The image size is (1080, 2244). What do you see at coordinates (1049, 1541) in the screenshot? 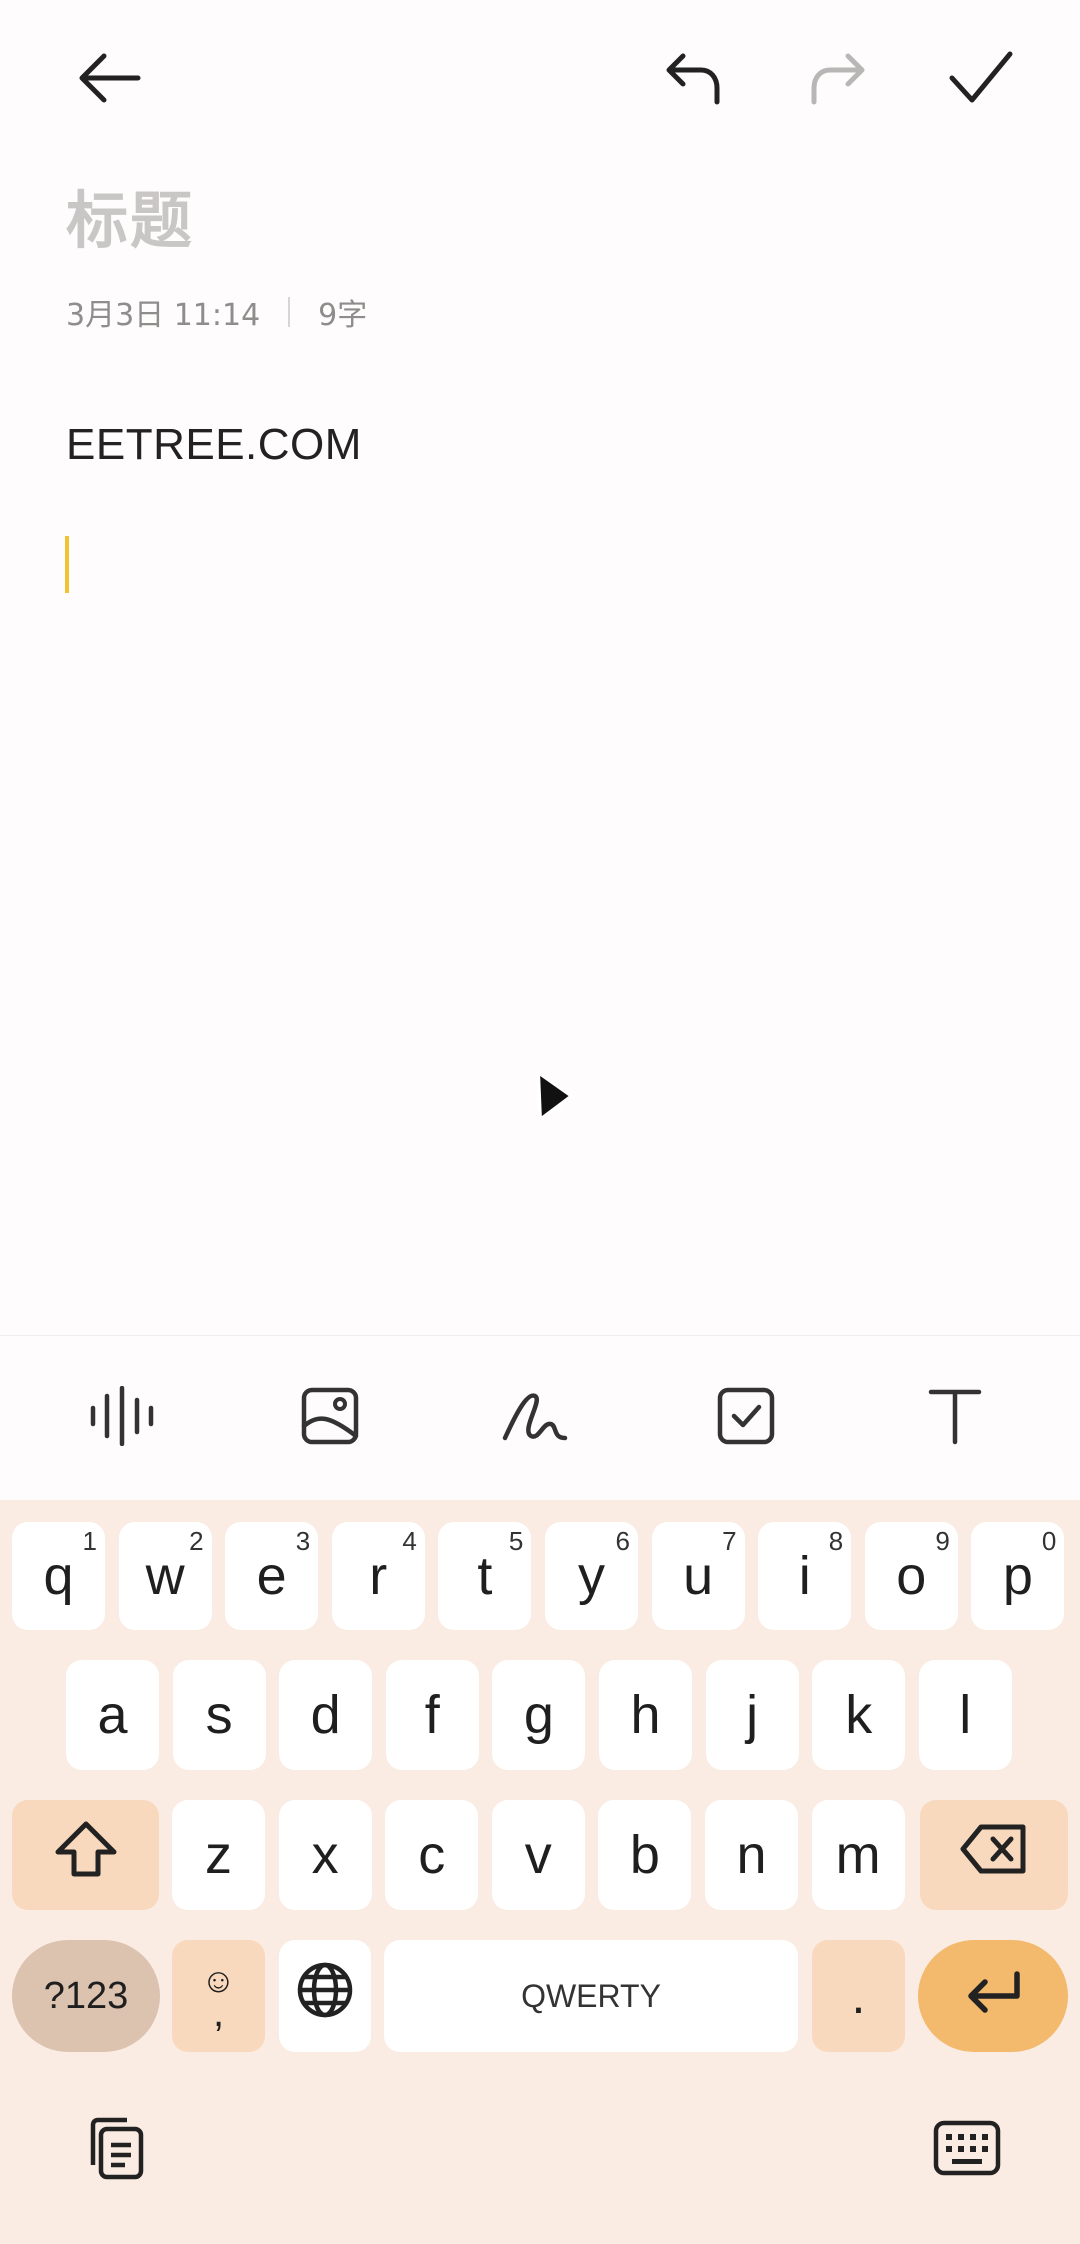
I see `key-number-hint: 0` at bounding box center [1049, 1541].